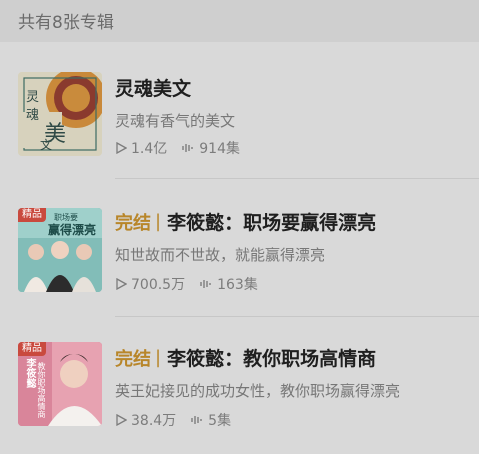  What do you see at coordinates (41, 390) in the screenshot?
I see `cover-title-text: 教你职场高情商` at bounding box center [41, 390].